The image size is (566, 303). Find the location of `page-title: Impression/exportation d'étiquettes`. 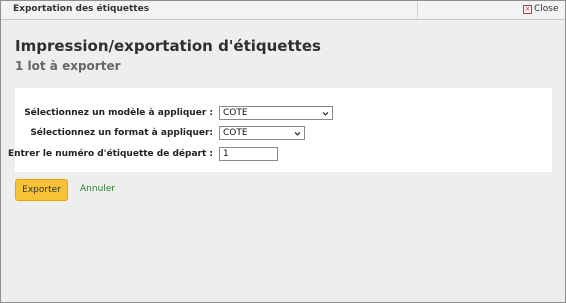

page-title: Impression/exportation d'étiquettes is located at coordinates (168, 46).